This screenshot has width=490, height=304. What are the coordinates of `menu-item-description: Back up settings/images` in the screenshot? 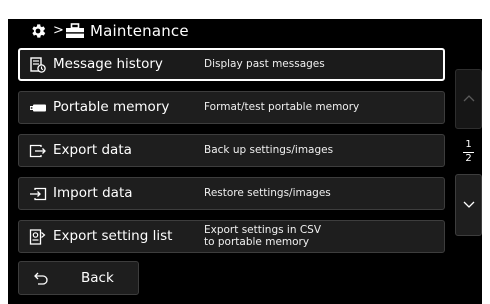 It's located at (269, 150).